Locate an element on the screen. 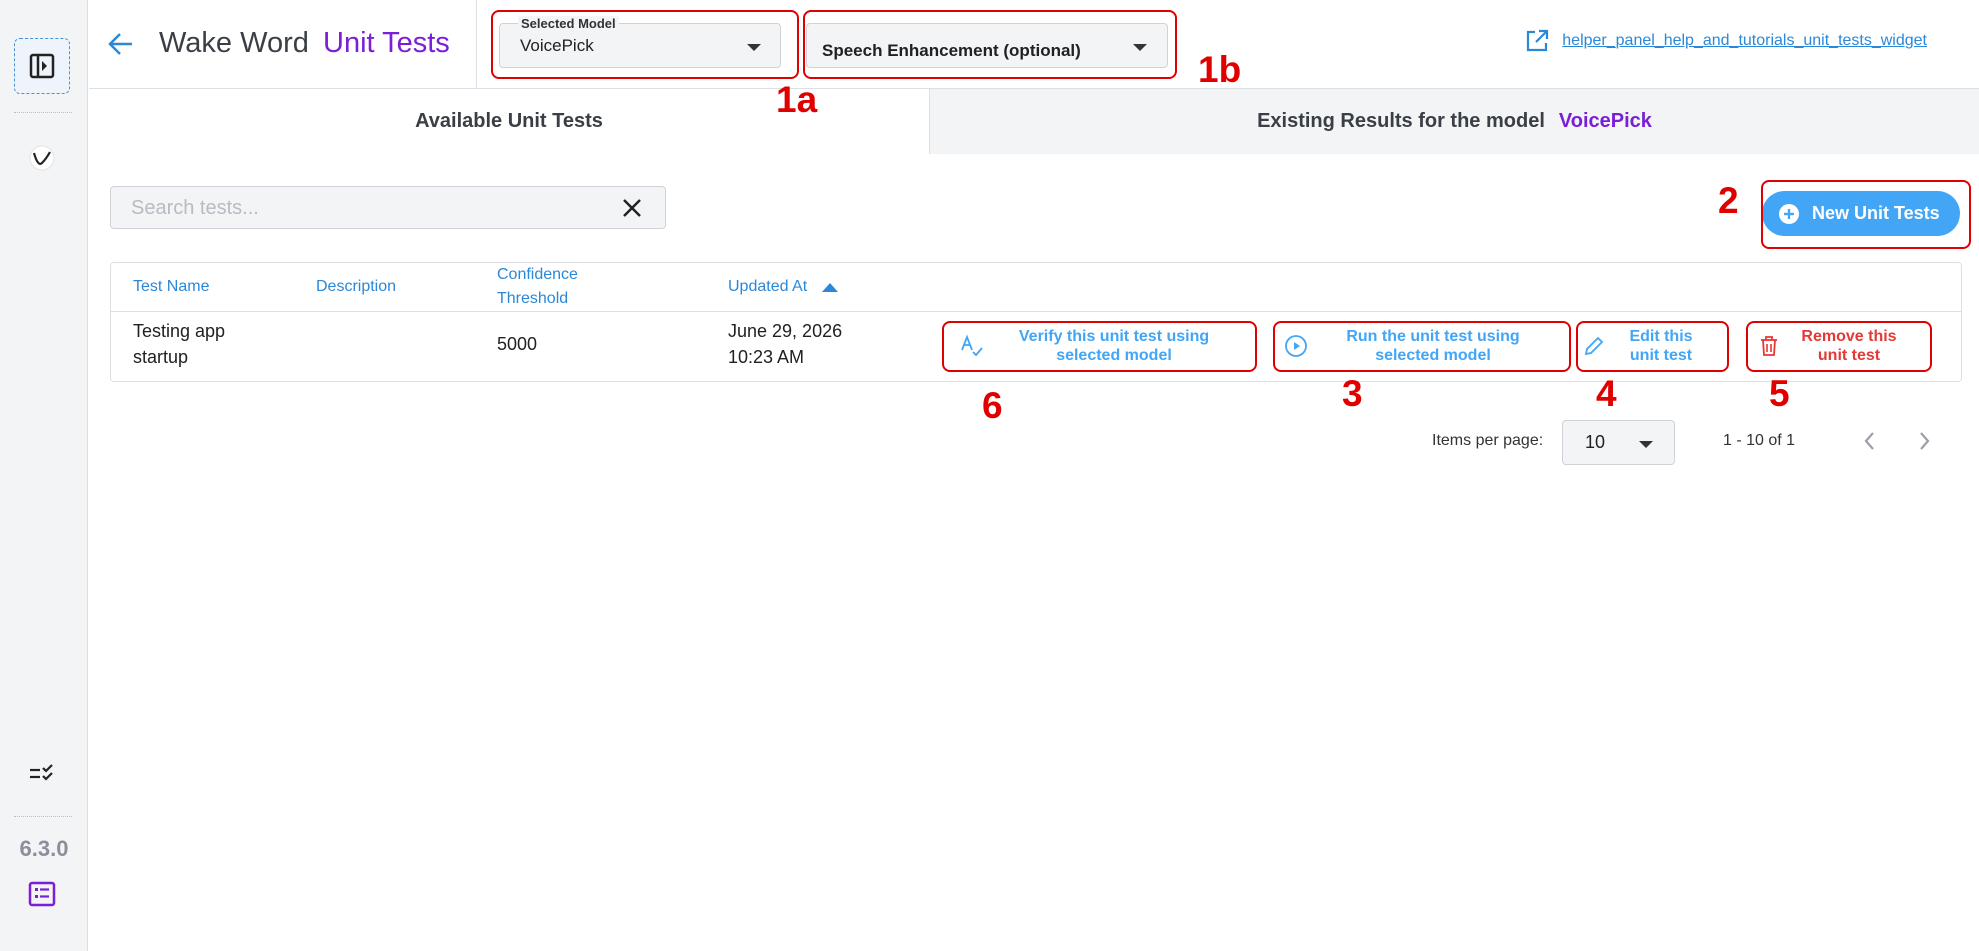 This screenshot has width=1979, height=951. search-field is located at coordinates (388, 207).